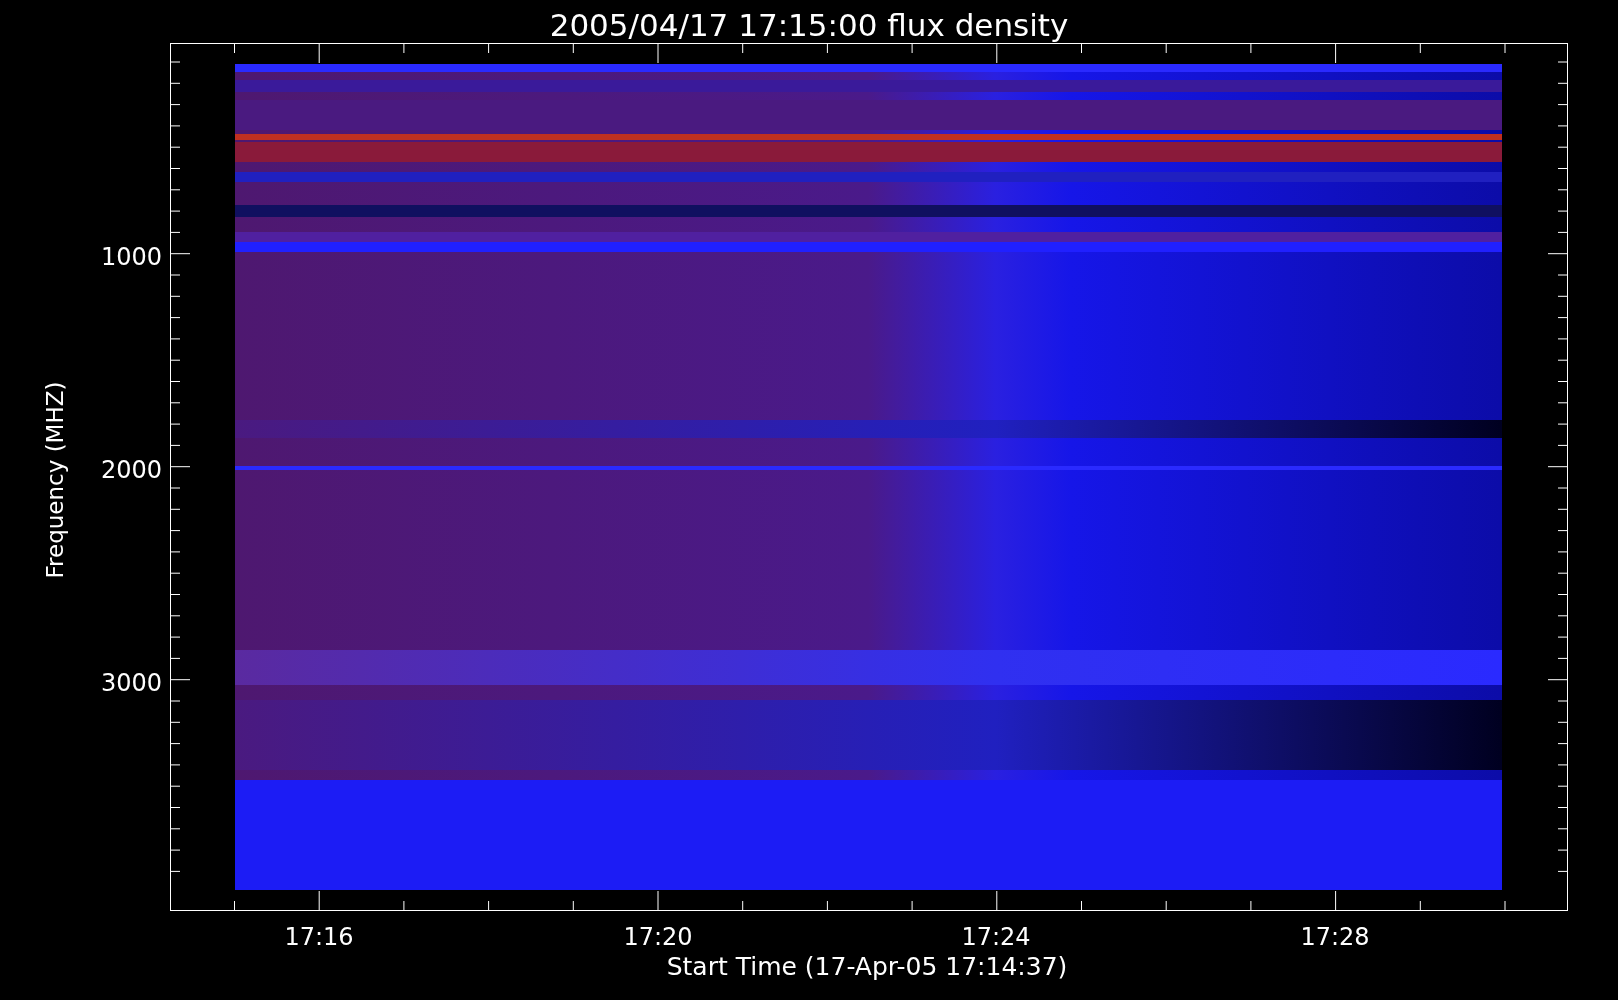 The image size is (1618, 1000). Describe the element at coordinates (319, 937) in the screenshot. I see `x-tick-label: 17:16` at that location.